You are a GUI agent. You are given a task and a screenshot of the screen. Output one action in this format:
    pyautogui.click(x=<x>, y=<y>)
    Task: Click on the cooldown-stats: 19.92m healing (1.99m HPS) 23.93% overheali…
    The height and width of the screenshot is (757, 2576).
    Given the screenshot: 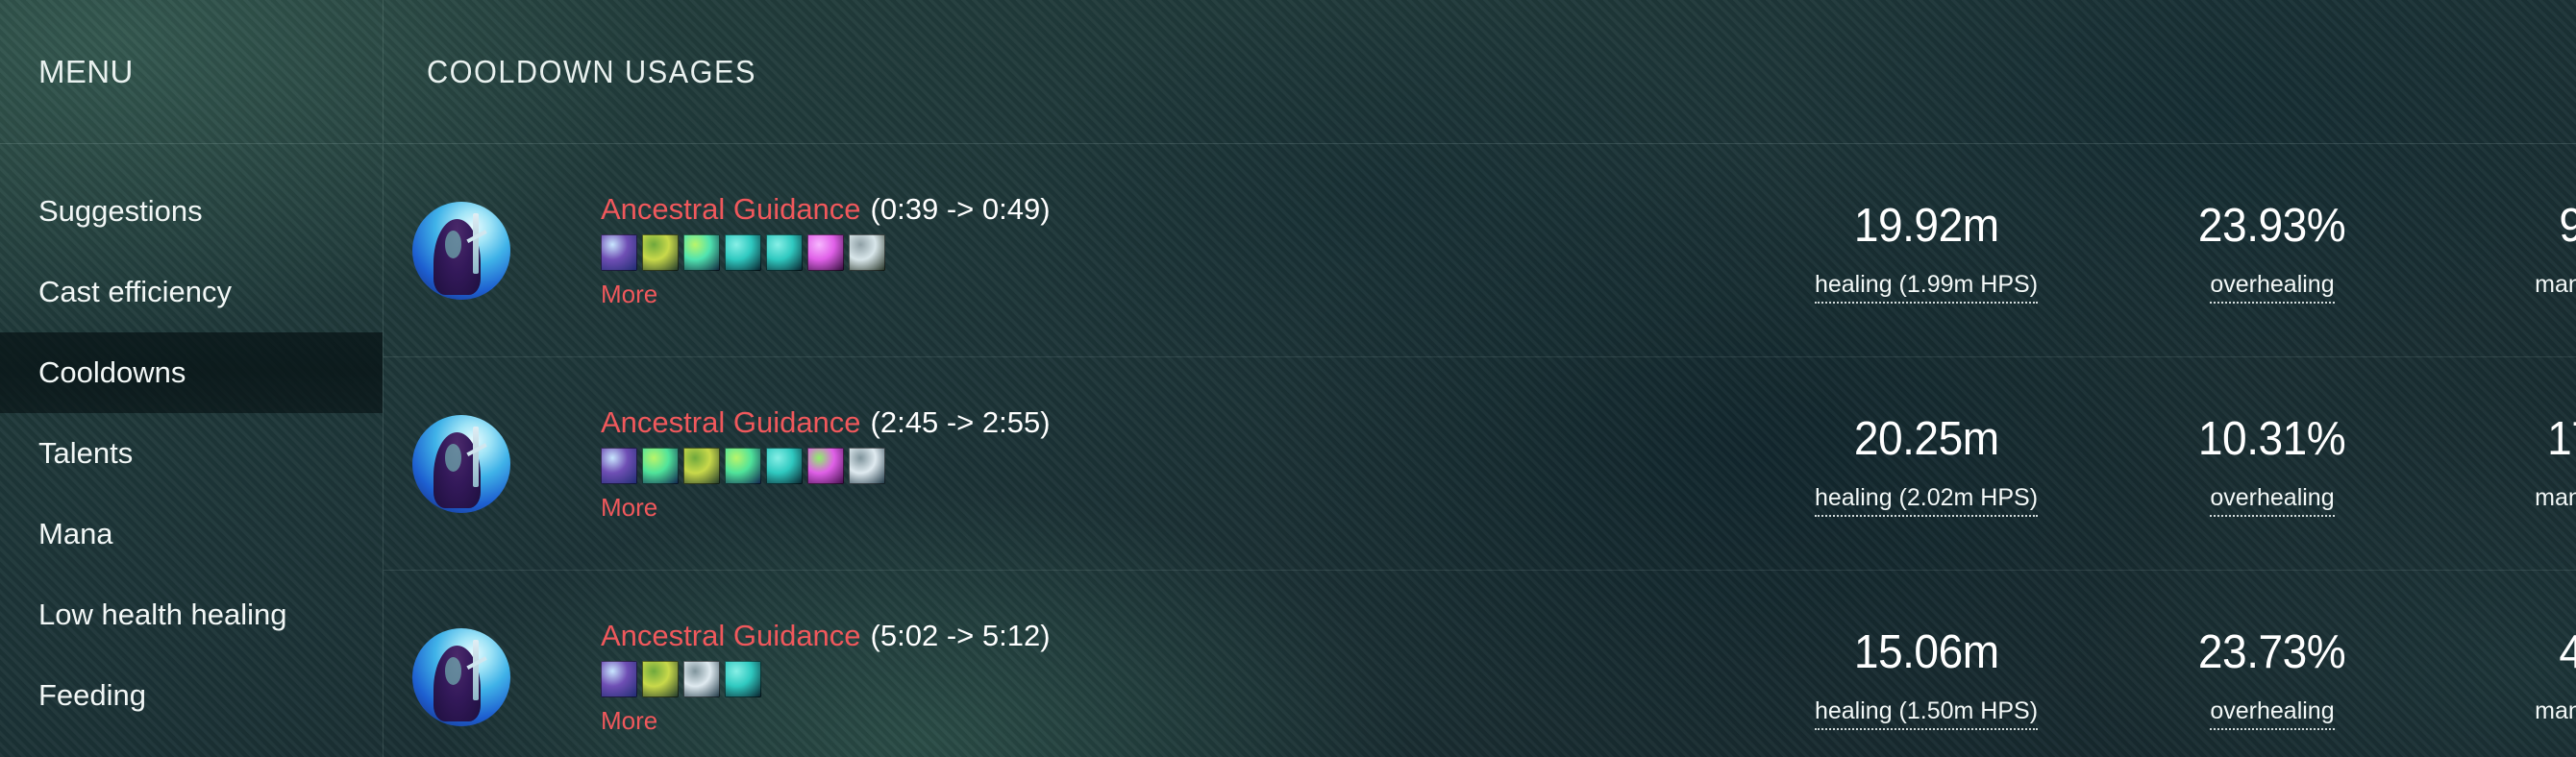 What is the action you would take?
    pyautogui.click(x=2158, y=250)
    